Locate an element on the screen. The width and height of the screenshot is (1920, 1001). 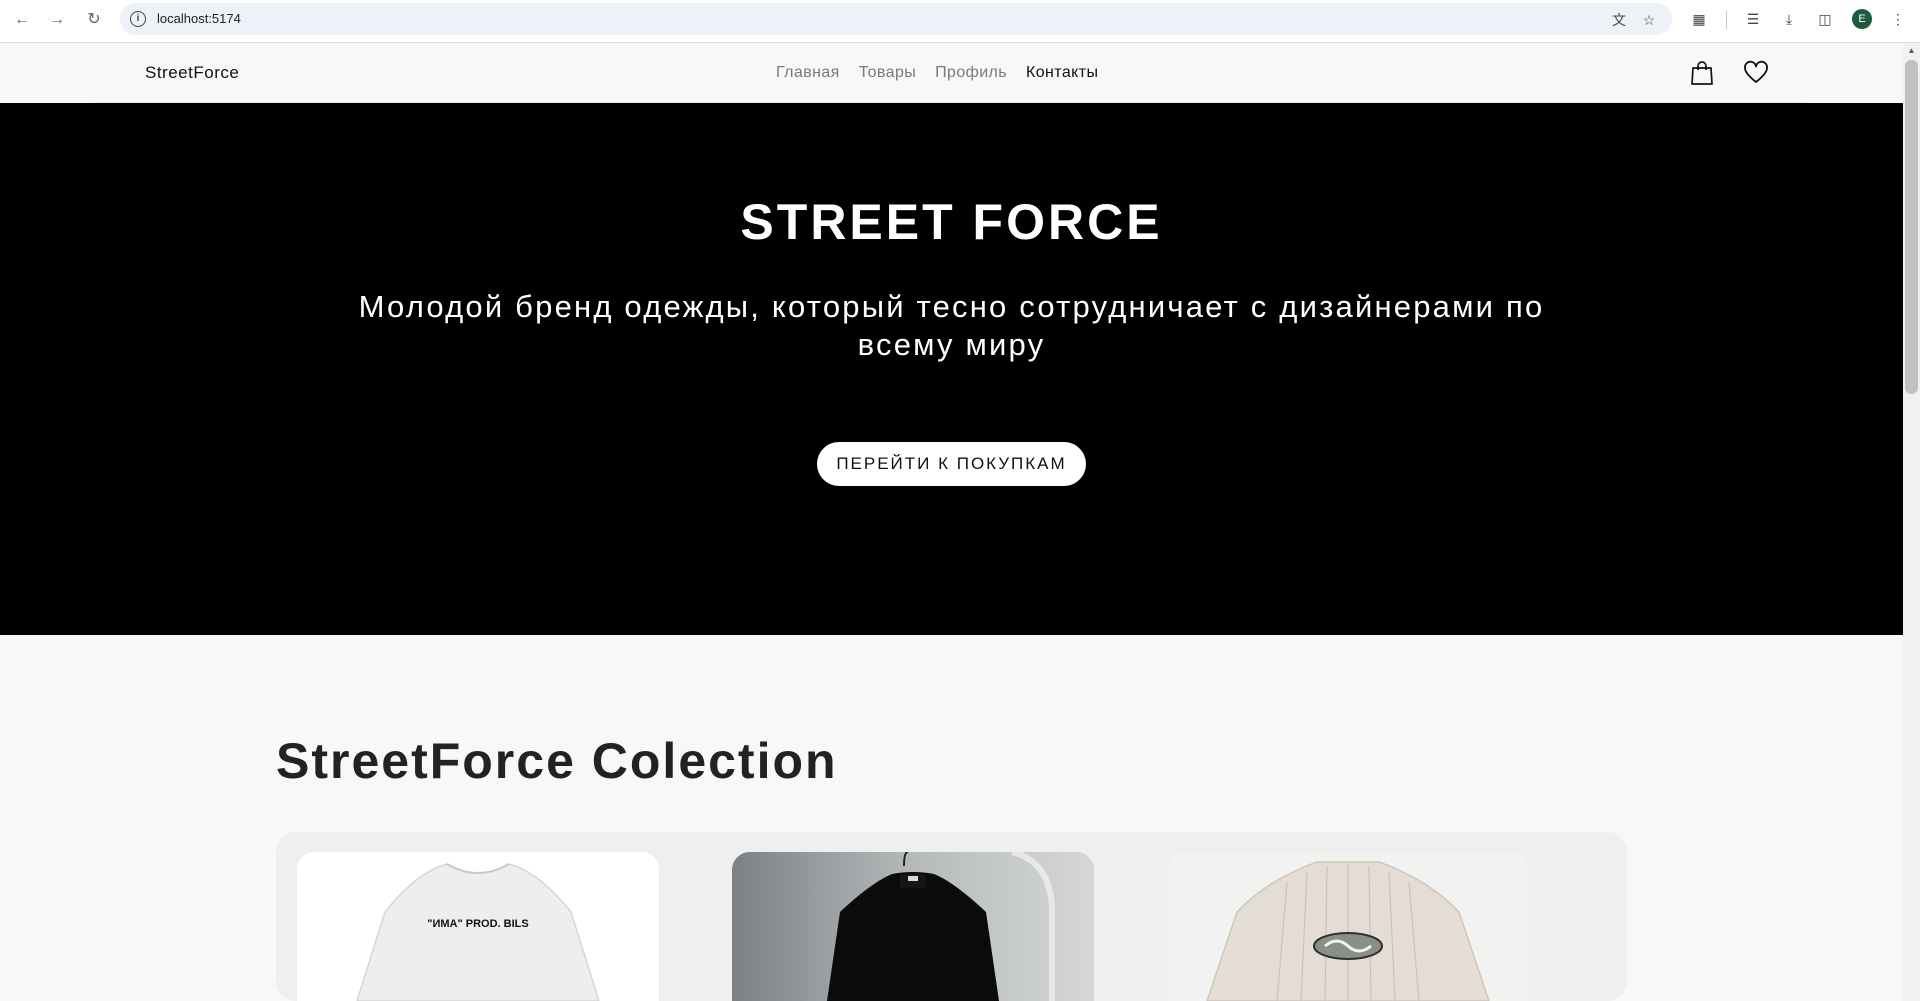
product-card-black-jacket is located at coordinates (913, 926).